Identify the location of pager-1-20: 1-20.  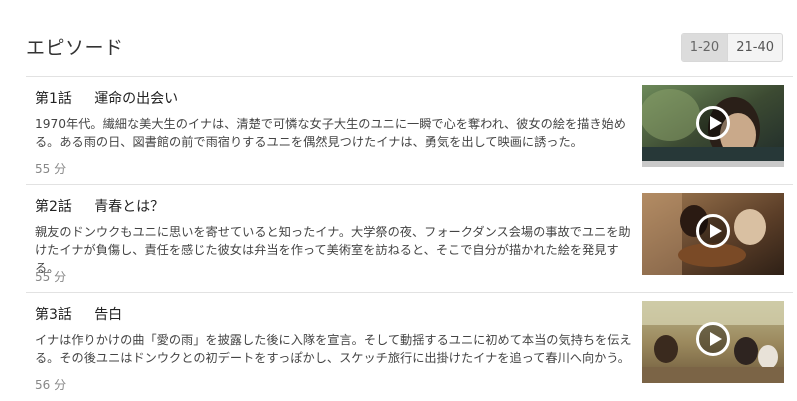
(704, 47).